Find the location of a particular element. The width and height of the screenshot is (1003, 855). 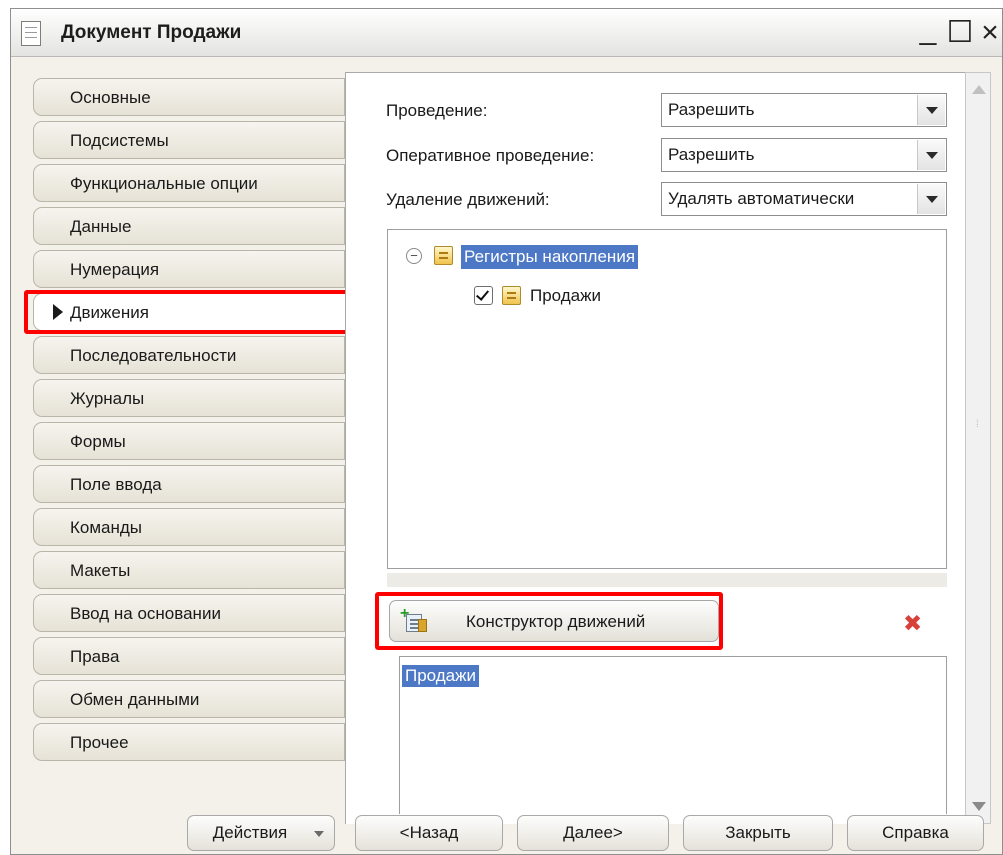

tab-dannye: Данные is located at coordinates (189, 226).